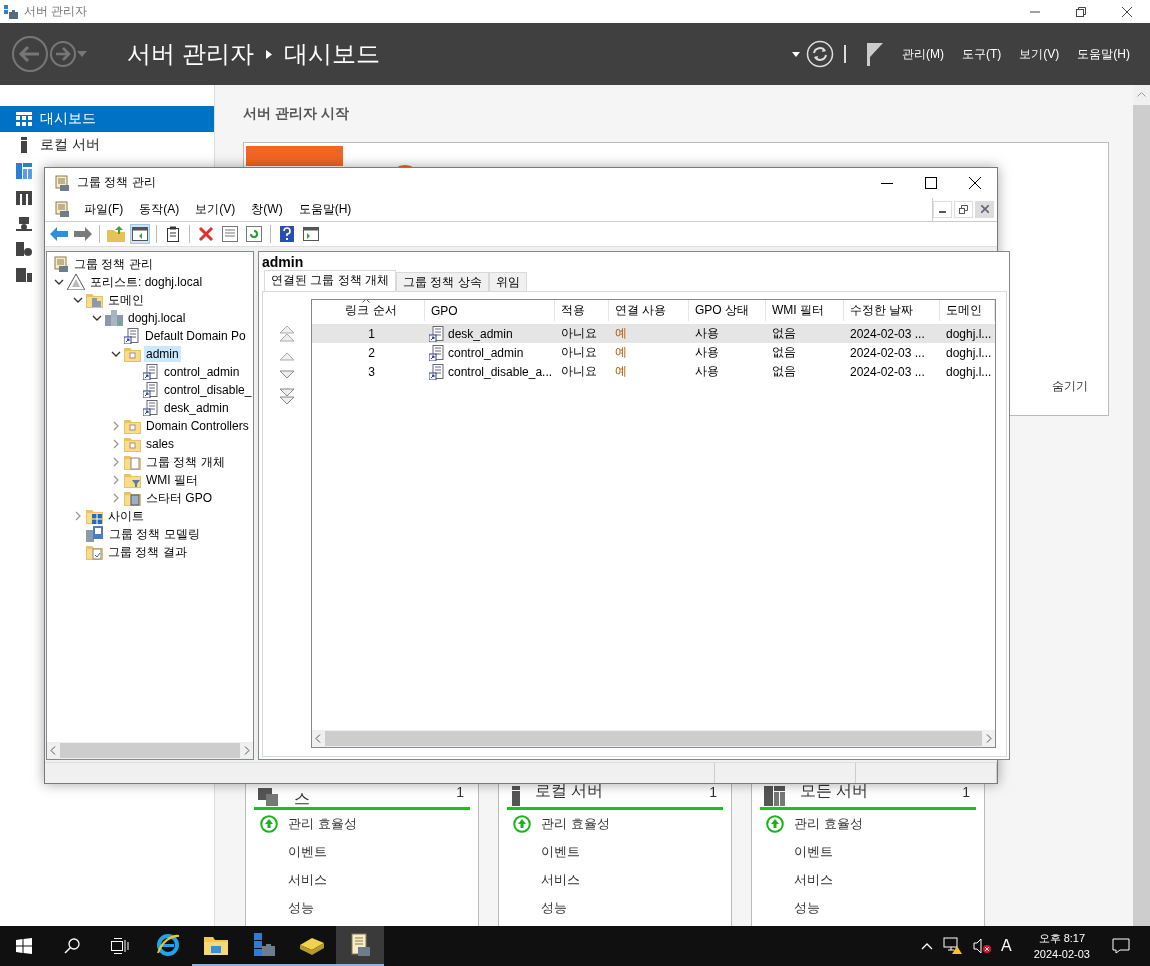 The width and height of the screenshot is (1150, 966). Describe the element at coordinates (1070, 386) in the screenshot. I see `hide-link: 숨기기` at that location.